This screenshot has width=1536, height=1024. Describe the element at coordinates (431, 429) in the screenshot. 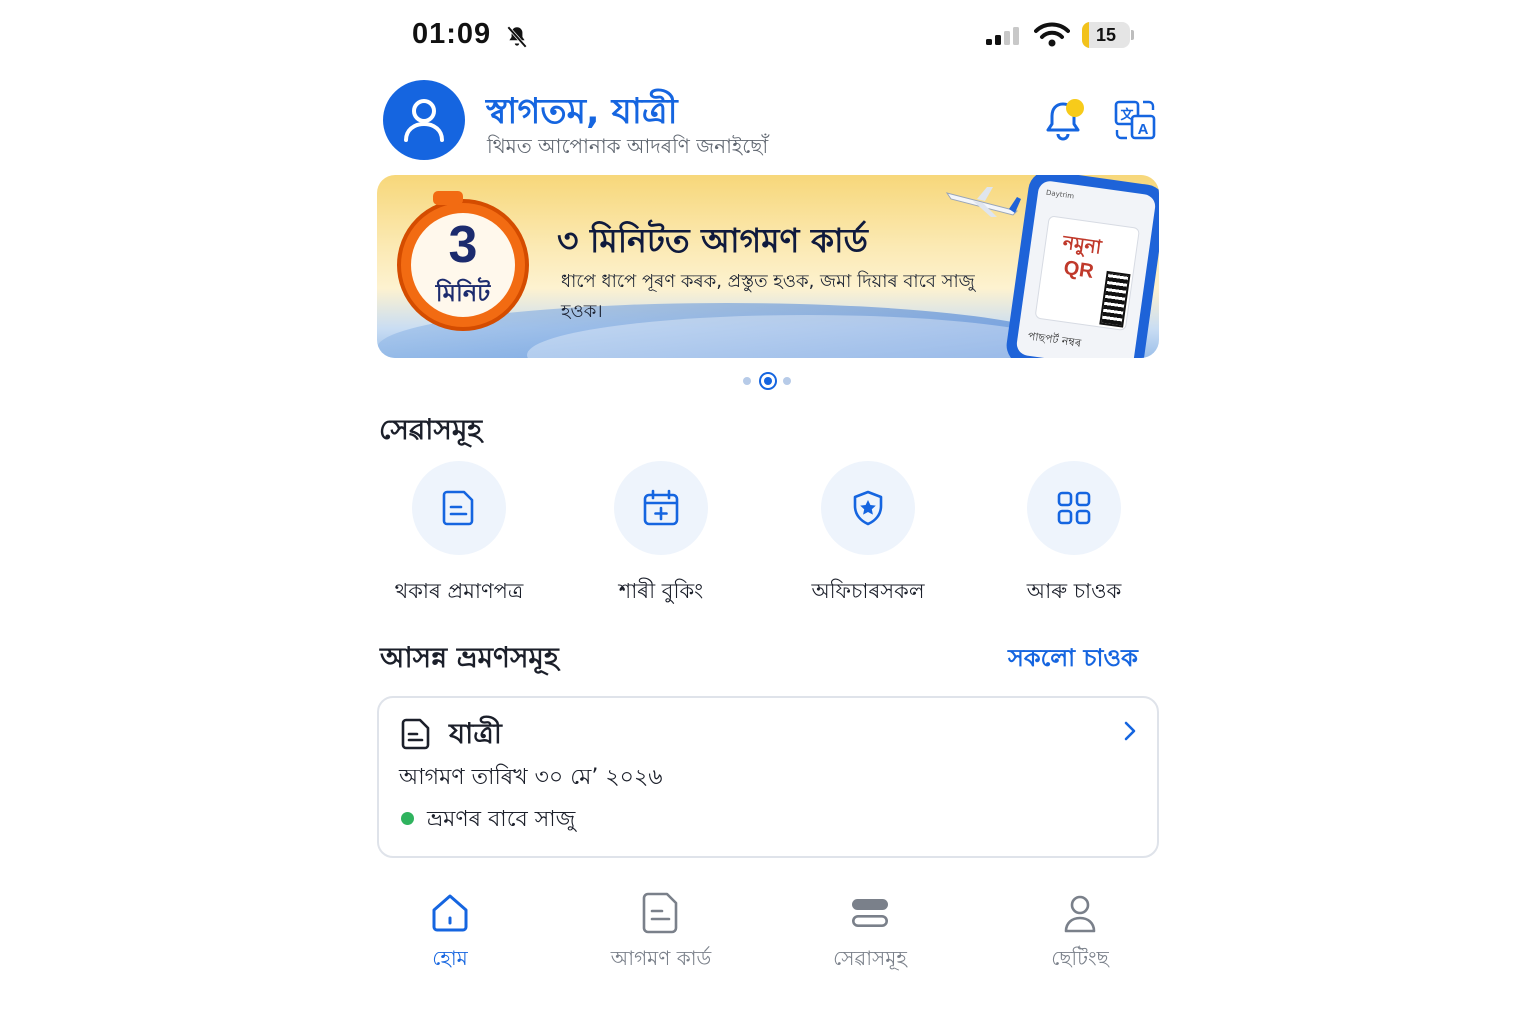

I see `services-heading: সেৱাসমূহ` at that location.